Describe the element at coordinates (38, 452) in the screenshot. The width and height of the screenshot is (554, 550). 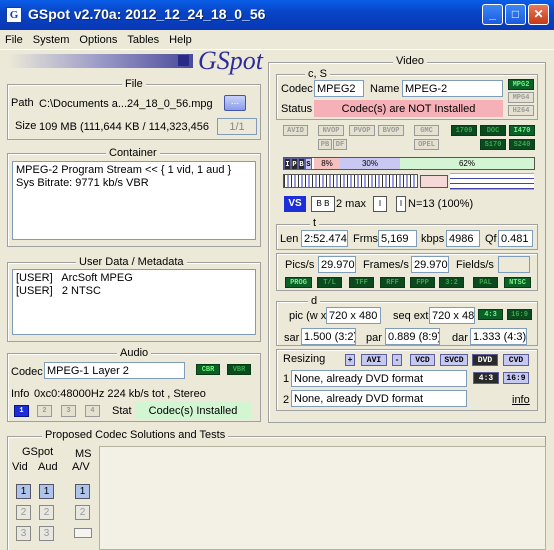
I see `proposed-gspot-label: GSpot` at that location.